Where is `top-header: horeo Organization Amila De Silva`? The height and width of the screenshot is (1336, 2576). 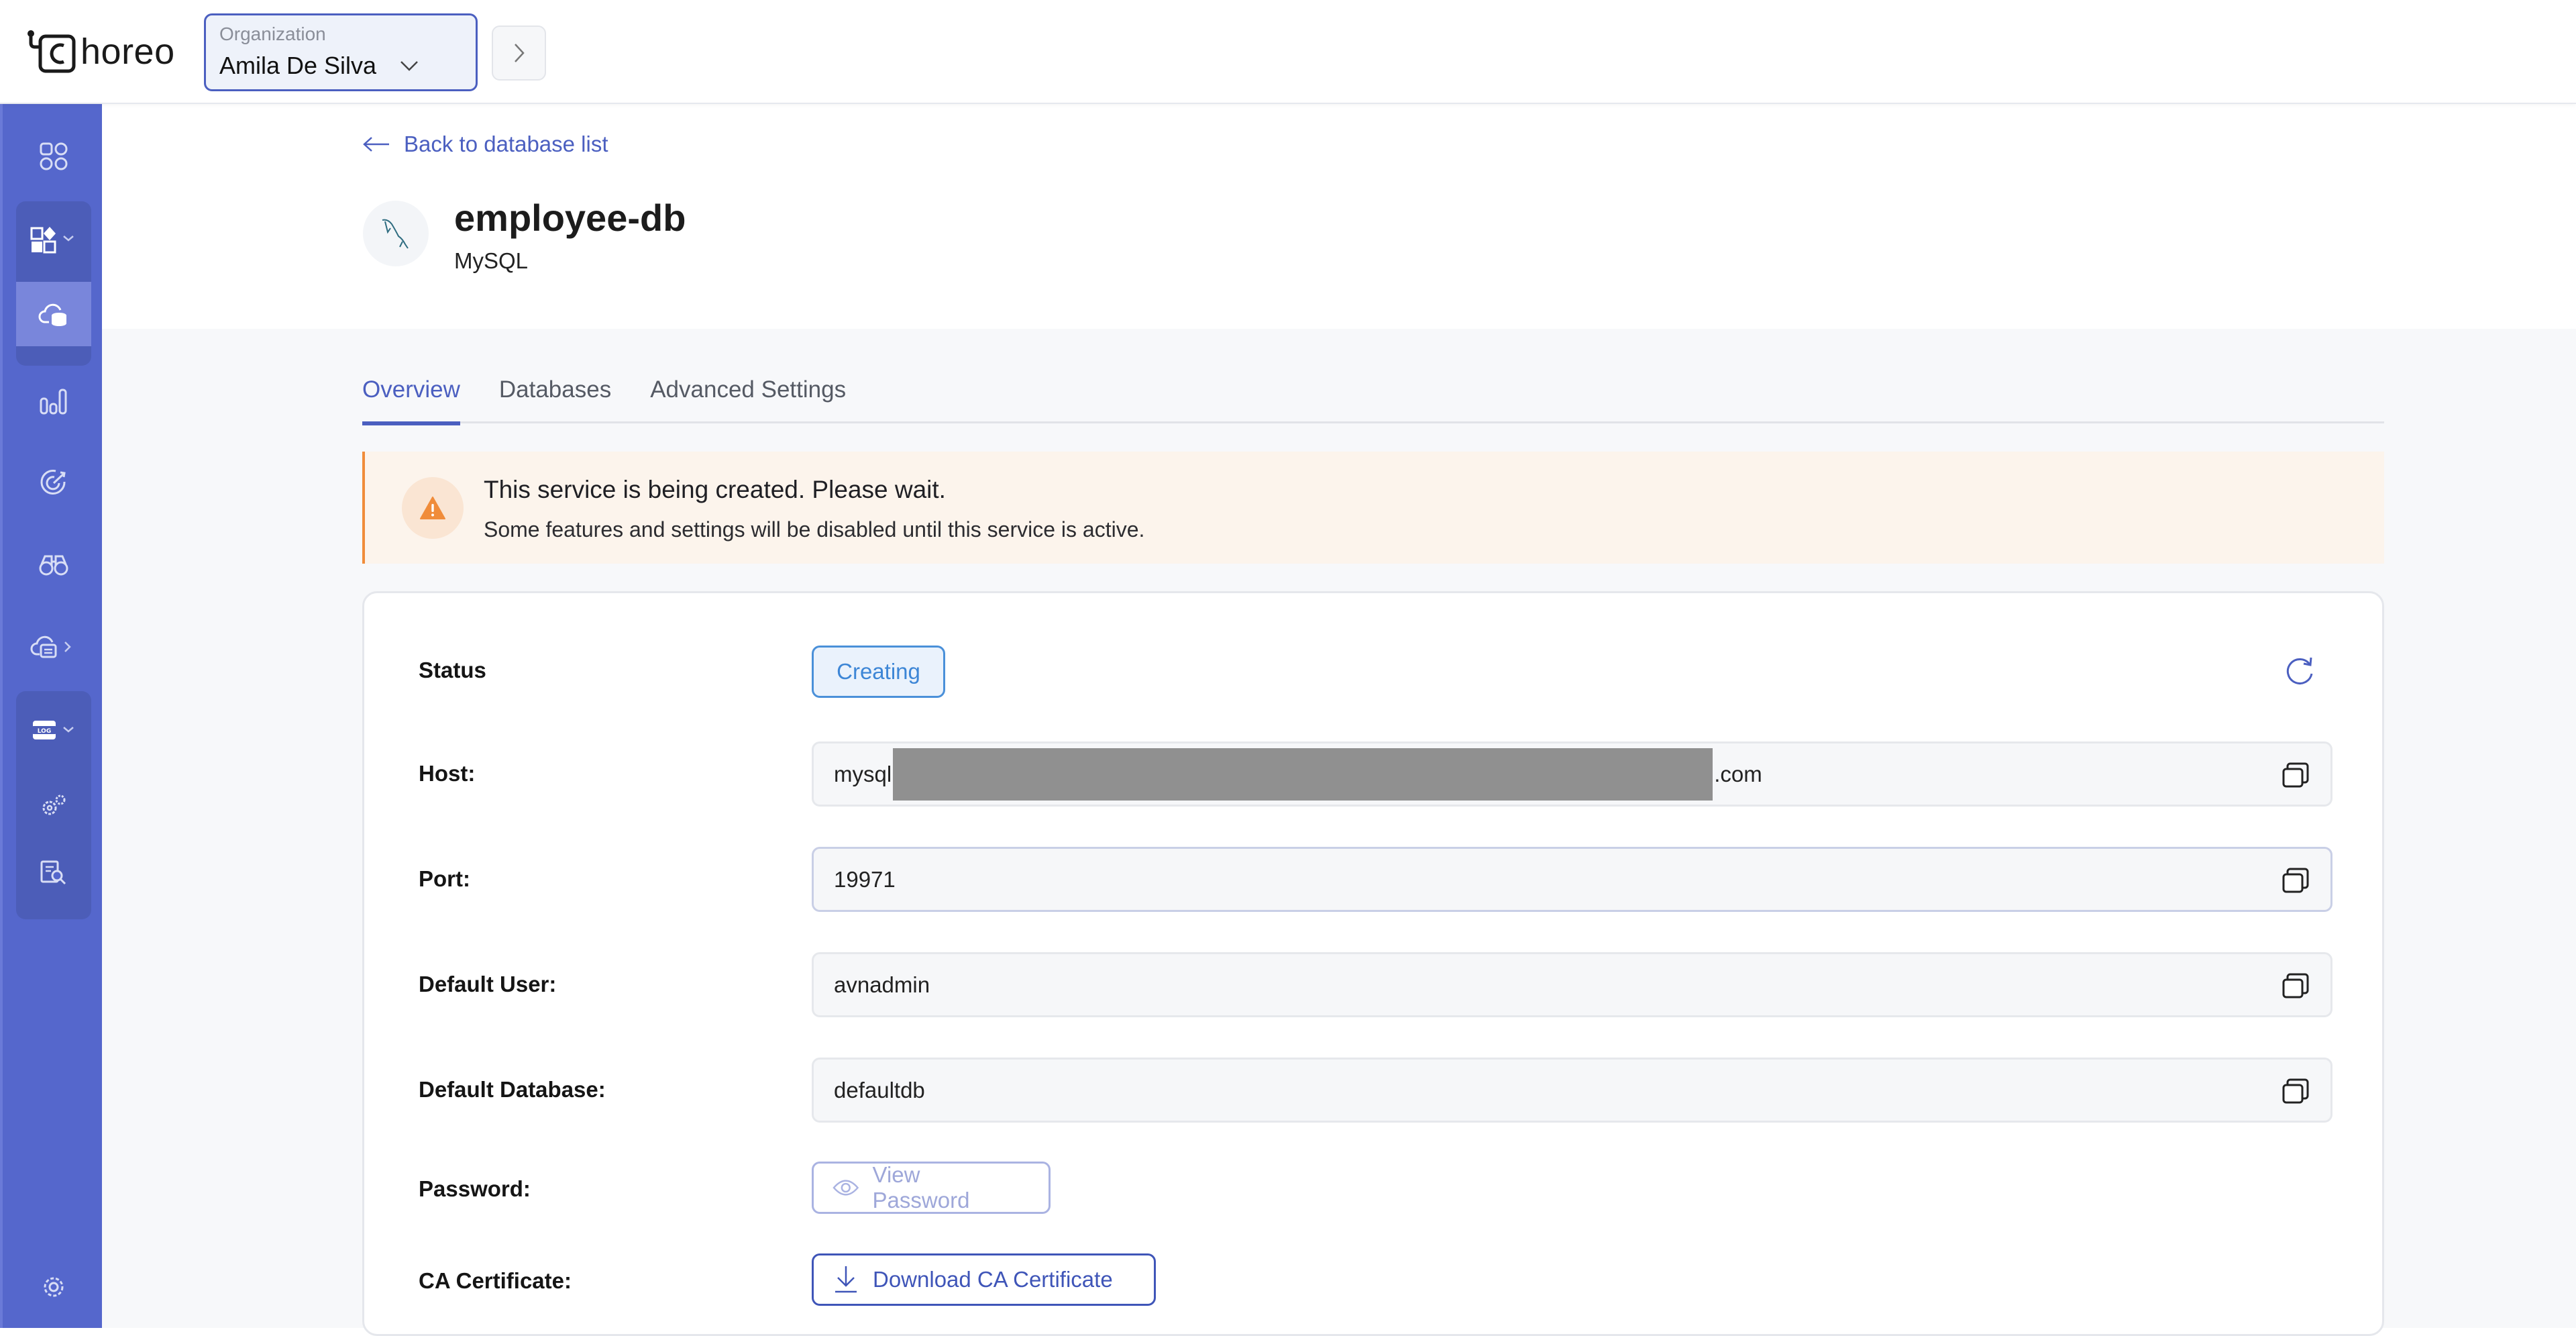
top-header: horeo Organization Amila De Silva is located at coordinates (1288, 52).